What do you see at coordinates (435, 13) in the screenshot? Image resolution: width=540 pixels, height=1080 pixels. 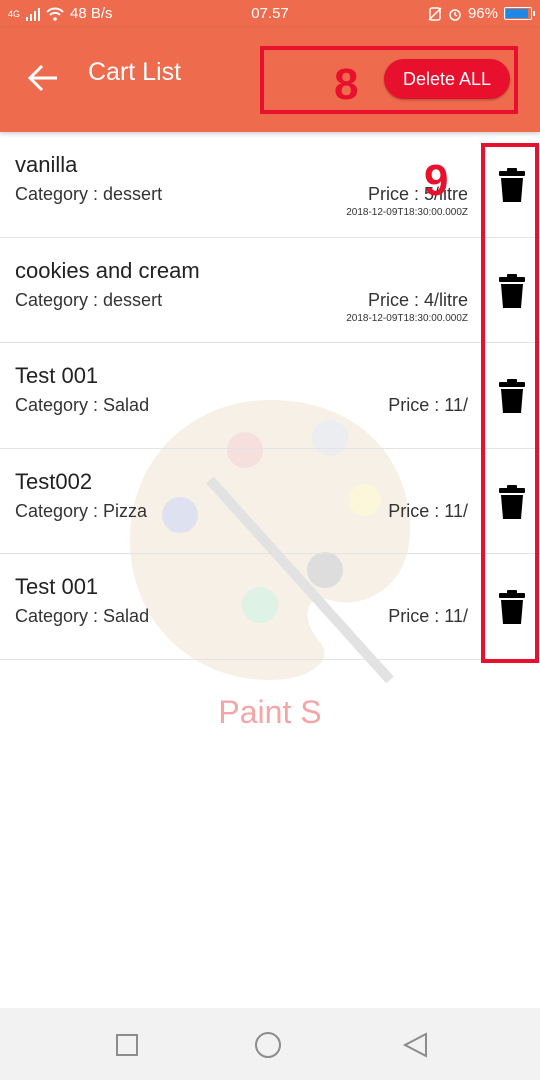 I see `no-sim-icon` at bounding box center [435, 13].